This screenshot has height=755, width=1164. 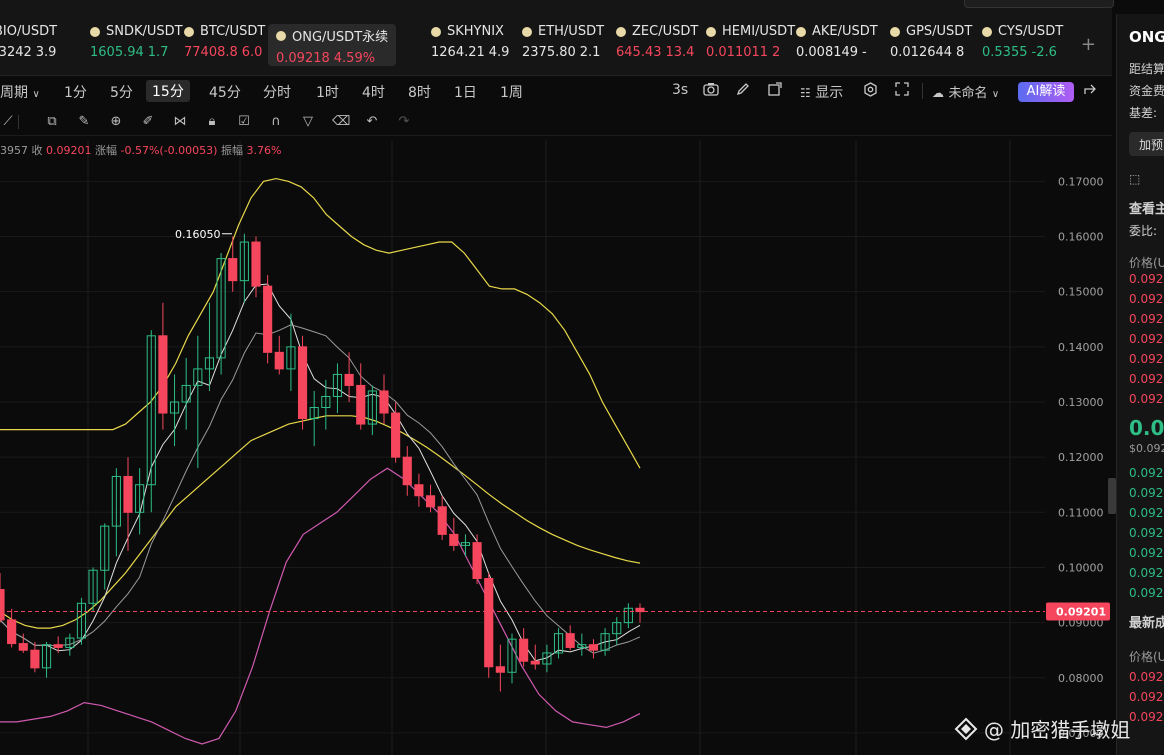 What do you see at coordinates (1112, 496) in the screenshot?
I see `panel-collapse-handle` at bounding box center [1112, 496].